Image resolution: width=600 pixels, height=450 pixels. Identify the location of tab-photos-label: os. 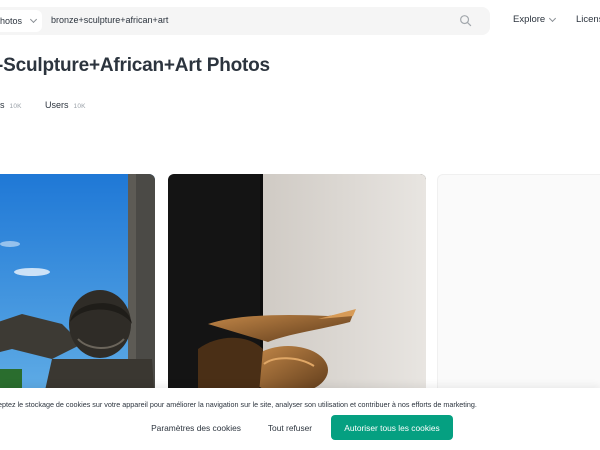
(2, 105).